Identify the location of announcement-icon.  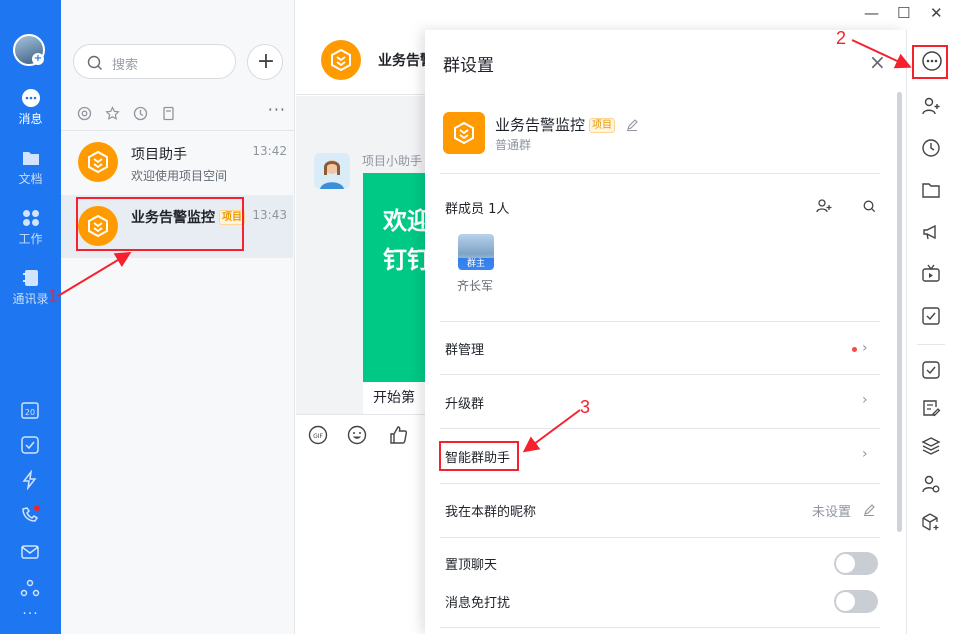
(931, 232).